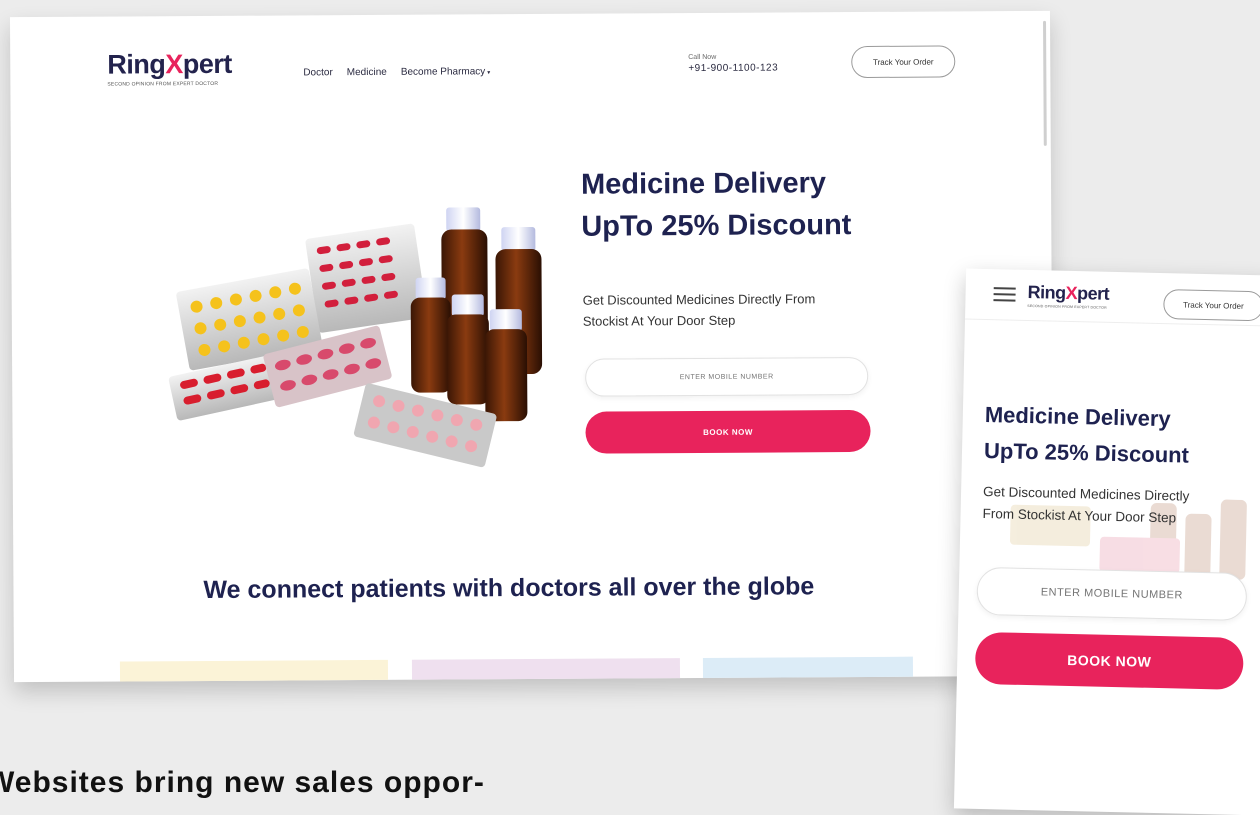 This screenshot has width=1260, height=815. What do you see at coordinates (659, 320) in the screenshot?
I see `hero-subtitle-line-2: Stockist At Your Door Step` at bounding box center [659, 320].